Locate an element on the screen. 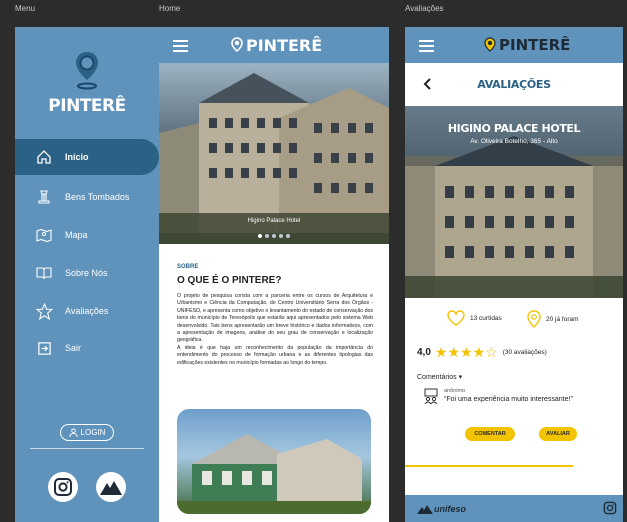  carousel-caption: Higino Palace Hotel is located at coordinates (274, 221).